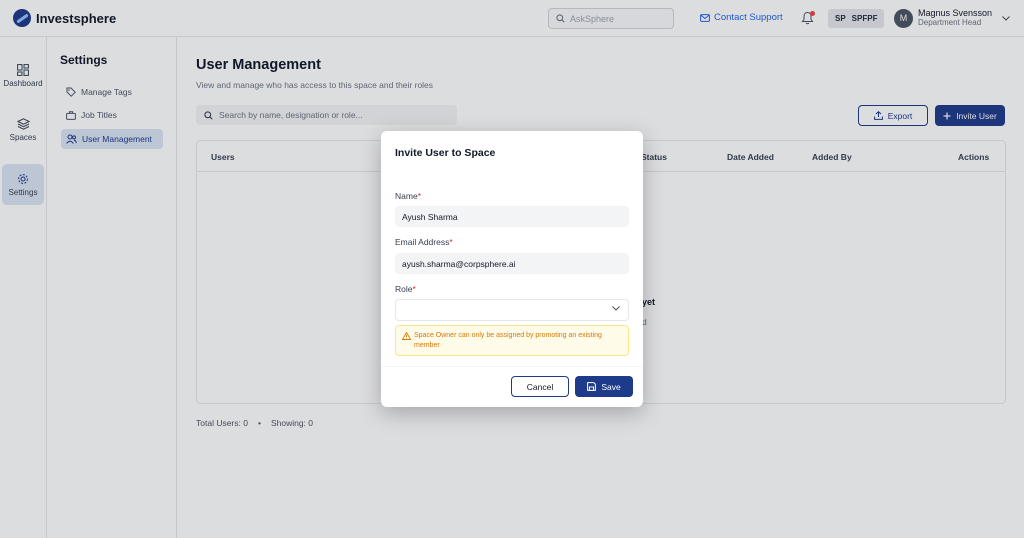 This screenshot has width=1024, height=538. Describe the element at coordinates (512, 263) in the screenshot. I see `email-field: ayush.sharma@corpsphere.ai` at that location.